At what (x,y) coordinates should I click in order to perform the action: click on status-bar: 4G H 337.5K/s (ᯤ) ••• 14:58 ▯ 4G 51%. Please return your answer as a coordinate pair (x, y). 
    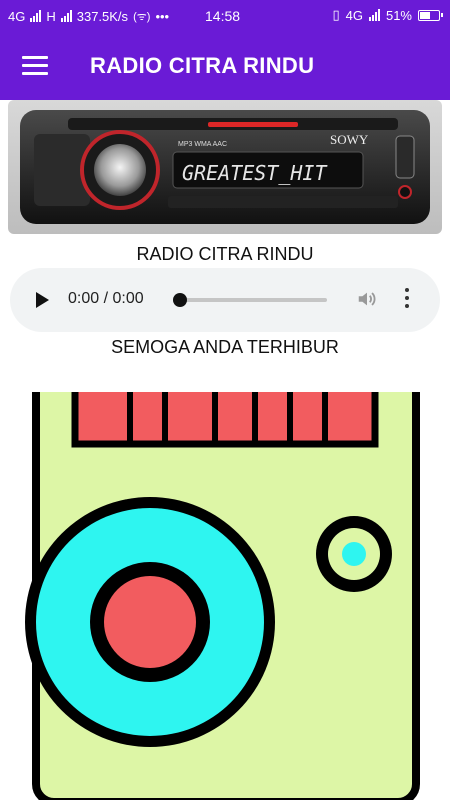
    Looking at the image, I should click on (225, 16).